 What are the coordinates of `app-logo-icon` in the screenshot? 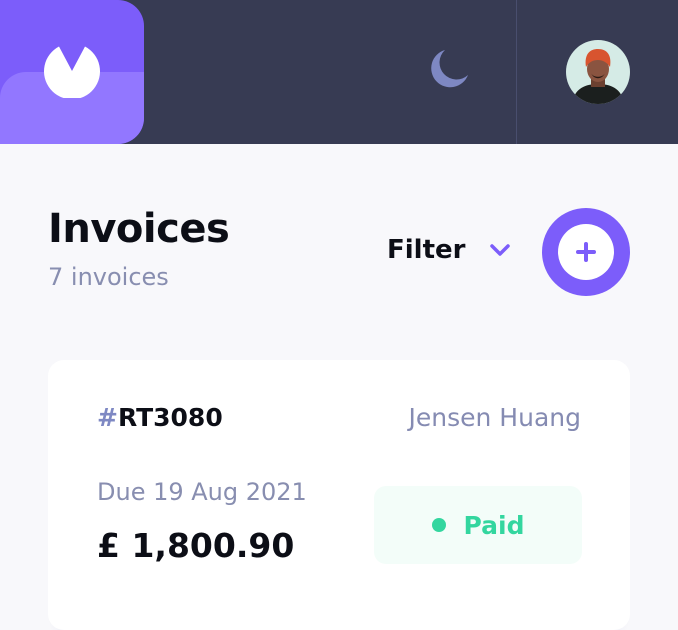 It's located at (72, 72).